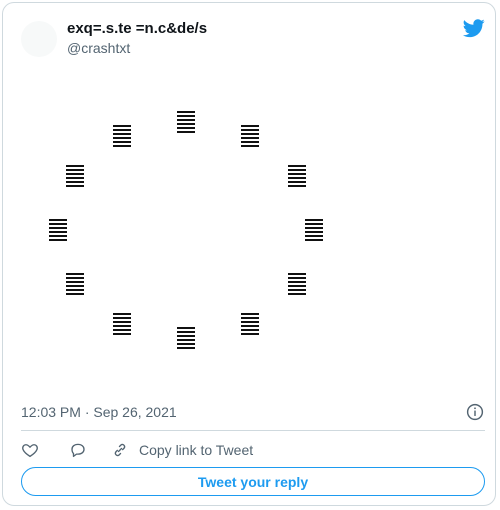 The width and height of the screenshot is (500, 510). I want to click on copy-link-label: Copy link to Tweet, so click(196, 450).